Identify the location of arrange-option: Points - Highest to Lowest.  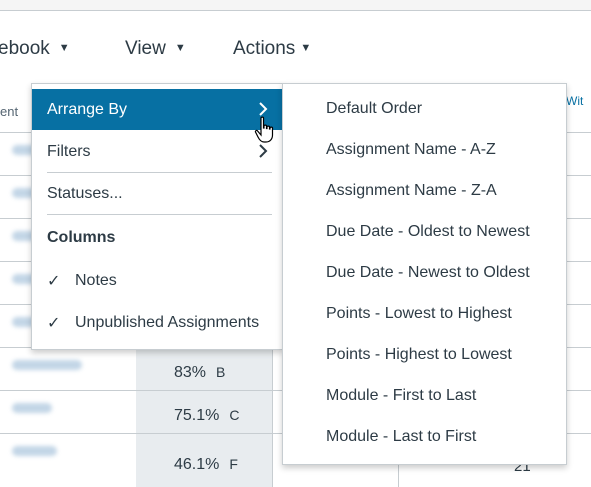
(424, 354).